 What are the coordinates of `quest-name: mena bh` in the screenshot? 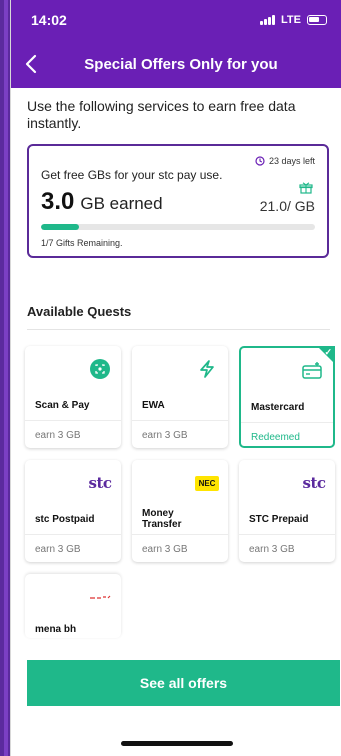 It's located at (56, 629).